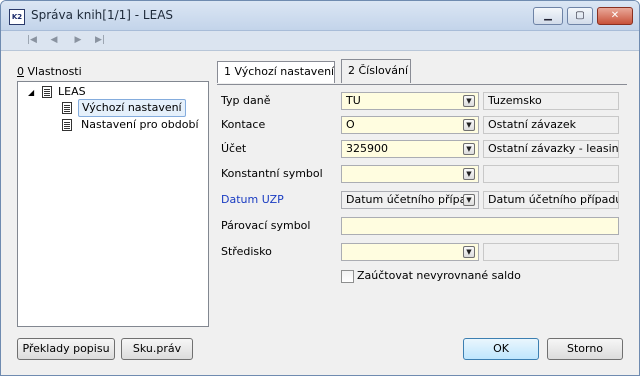 Image resolution: width=640 pixels, height=376 pixels. I want to click on datum-uzp-label: Datum UZP, so click(252, 200).